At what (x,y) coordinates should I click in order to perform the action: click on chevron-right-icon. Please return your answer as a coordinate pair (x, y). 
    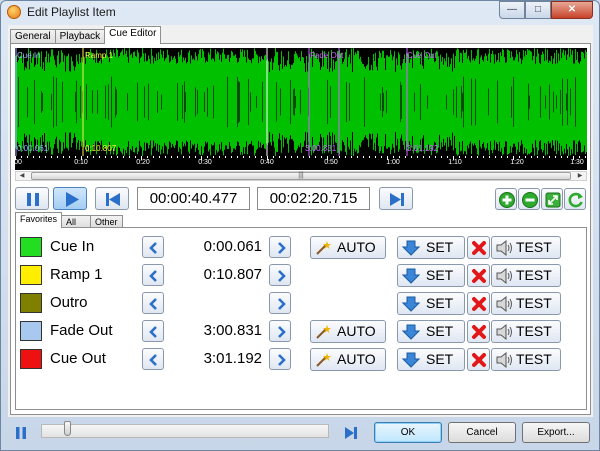
    Looking at the image, I should click on (282, 304).